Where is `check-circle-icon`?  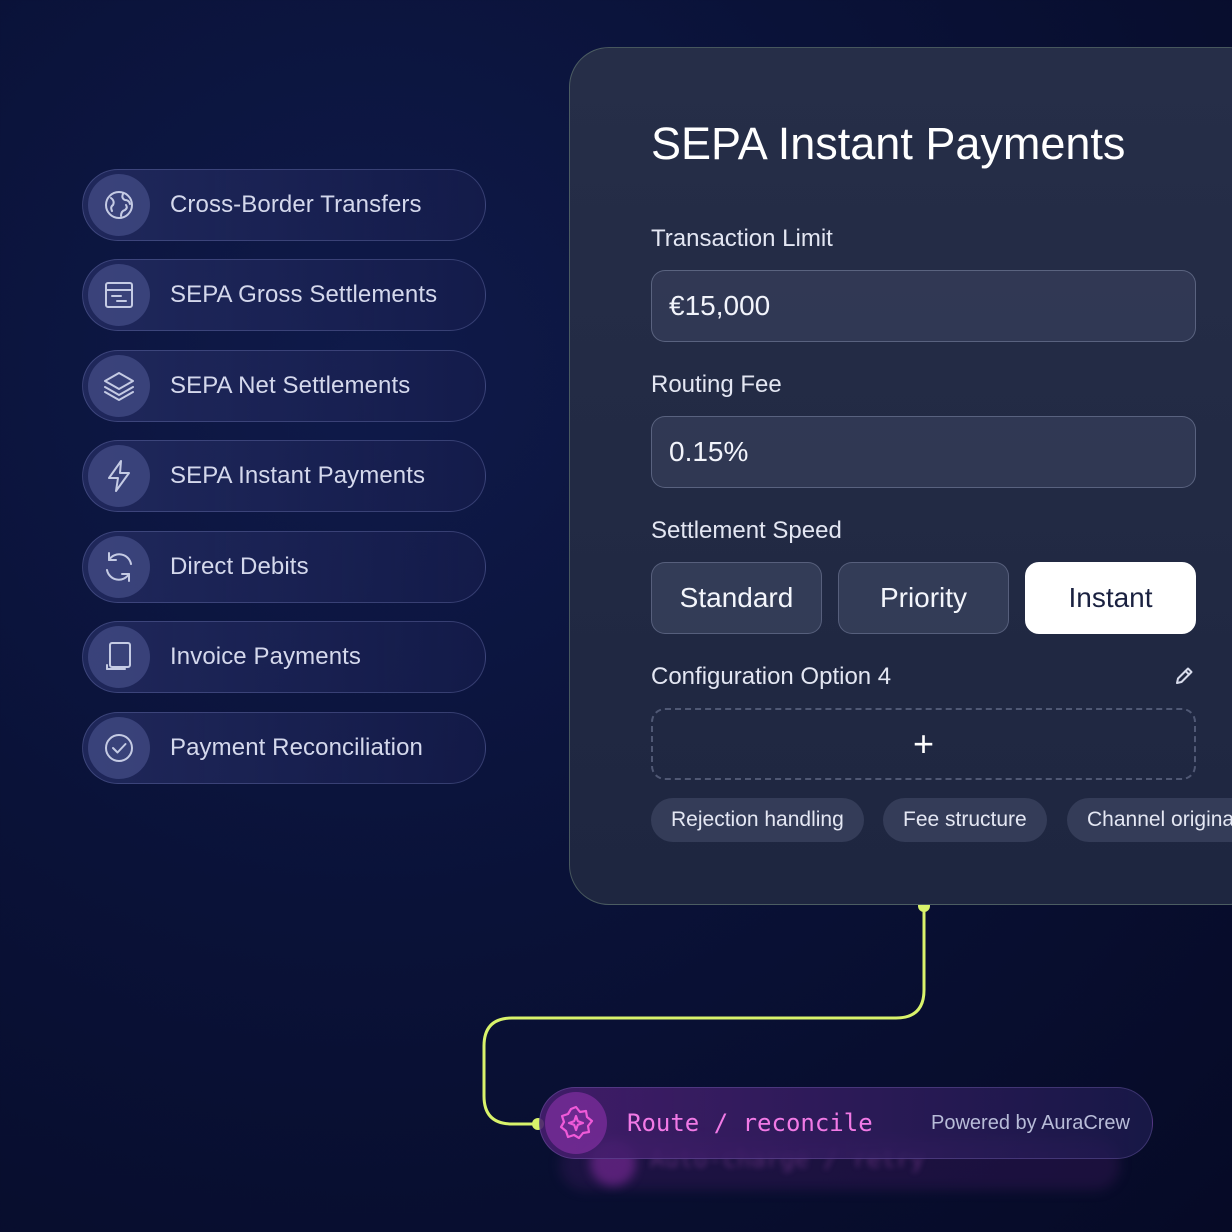
check-circle-icon is located at coordinates (119, 748).